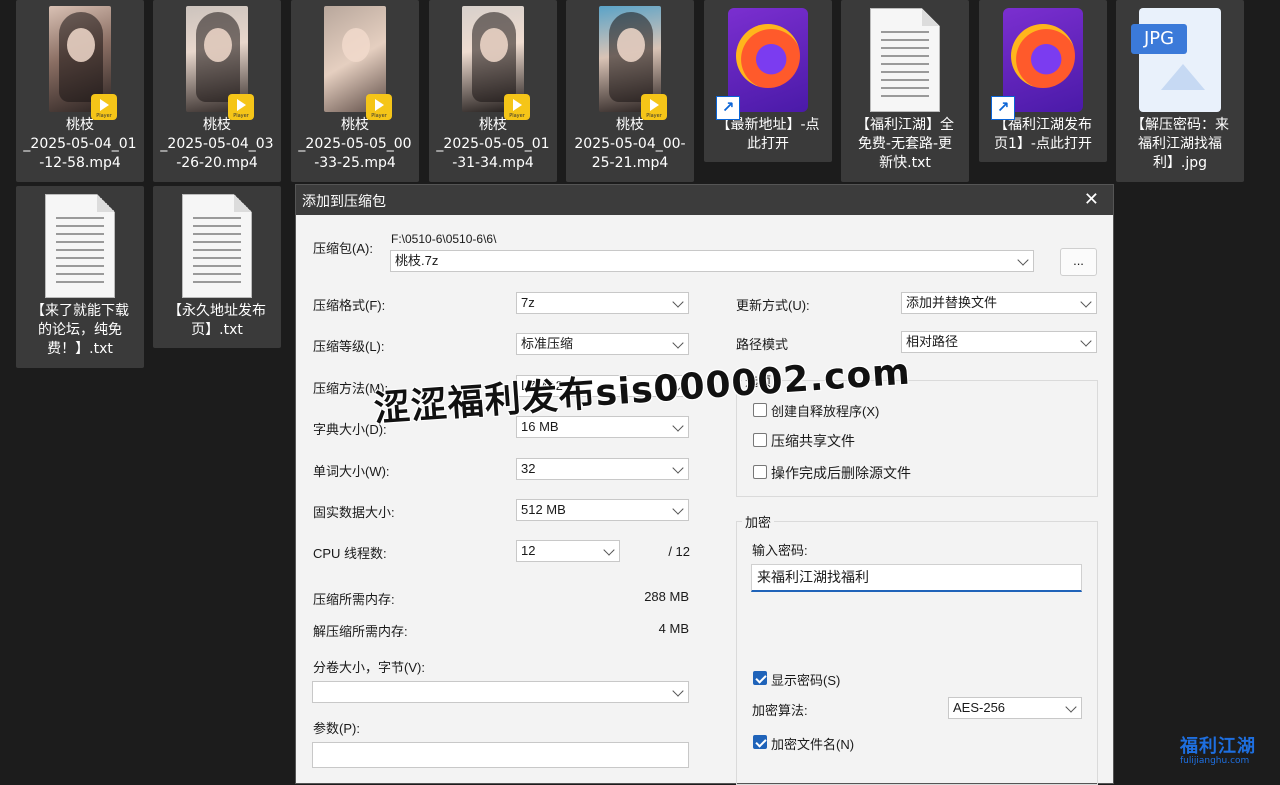 The width and height of the screenshot is (1280, 785). What do you see at coordinates (905, 144) in the screenshot?
I see `file-name: 【福利江湖】全 免费-无套路-更 新快.txt` at bounding box center [905, 144].